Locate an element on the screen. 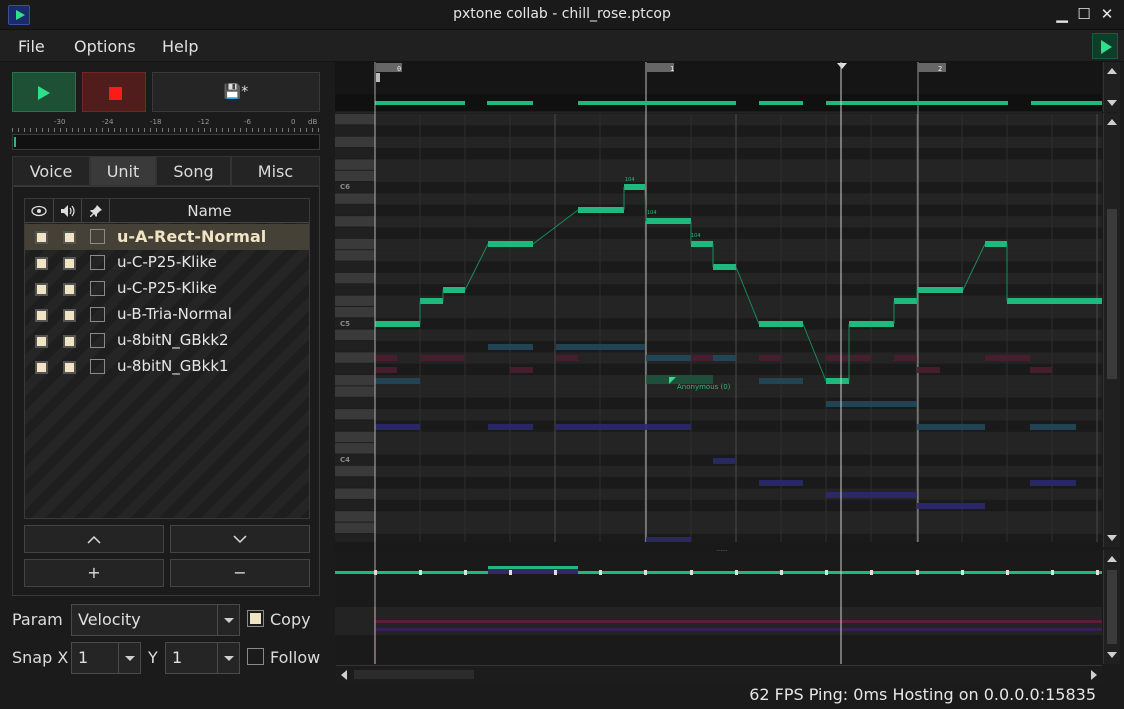  maximize-icon: ☐ is located at coordinates (1084, 14).